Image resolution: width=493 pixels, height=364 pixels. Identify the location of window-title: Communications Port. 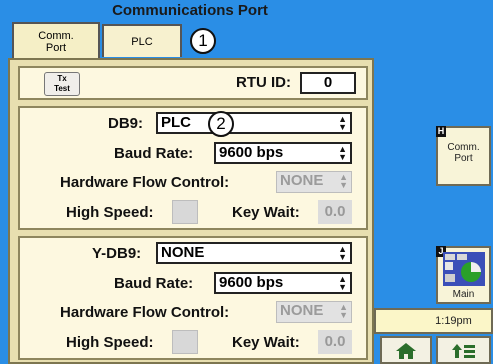
(190, 11).